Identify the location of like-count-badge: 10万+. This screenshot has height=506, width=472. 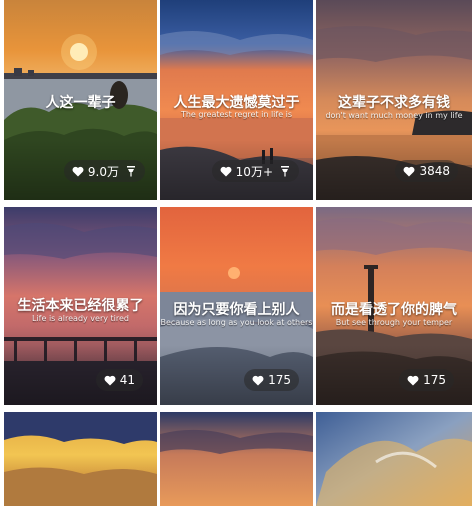
(255, 171).